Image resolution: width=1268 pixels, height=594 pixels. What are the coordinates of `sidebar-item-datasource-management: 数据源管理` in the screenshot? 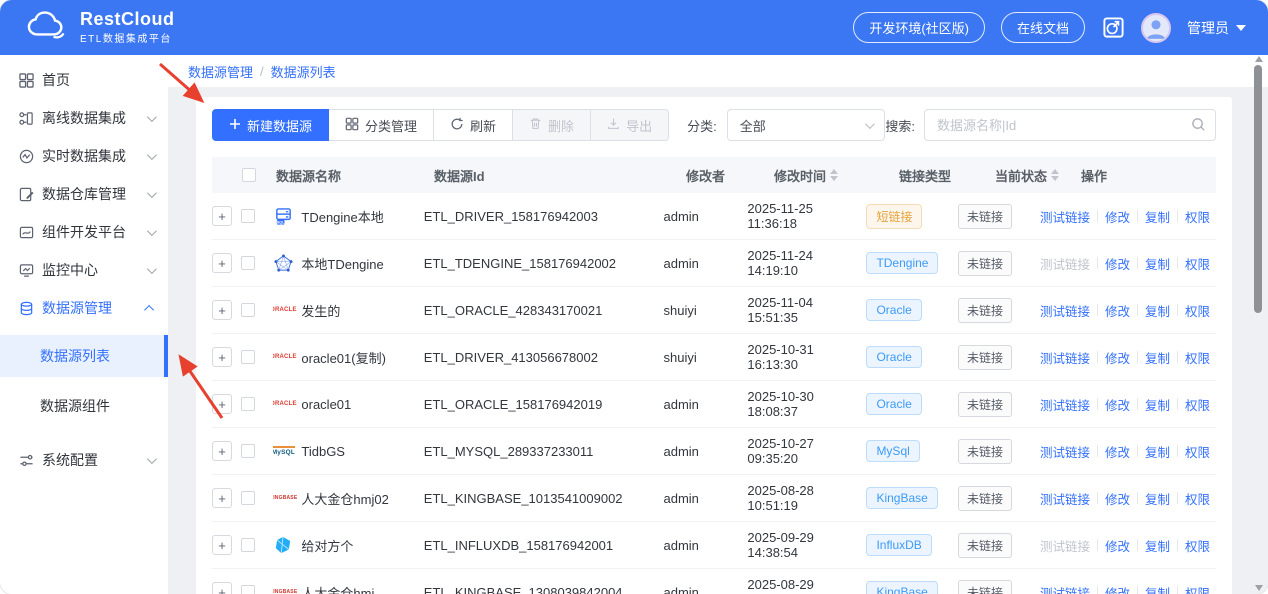 It's located at (84, 308).